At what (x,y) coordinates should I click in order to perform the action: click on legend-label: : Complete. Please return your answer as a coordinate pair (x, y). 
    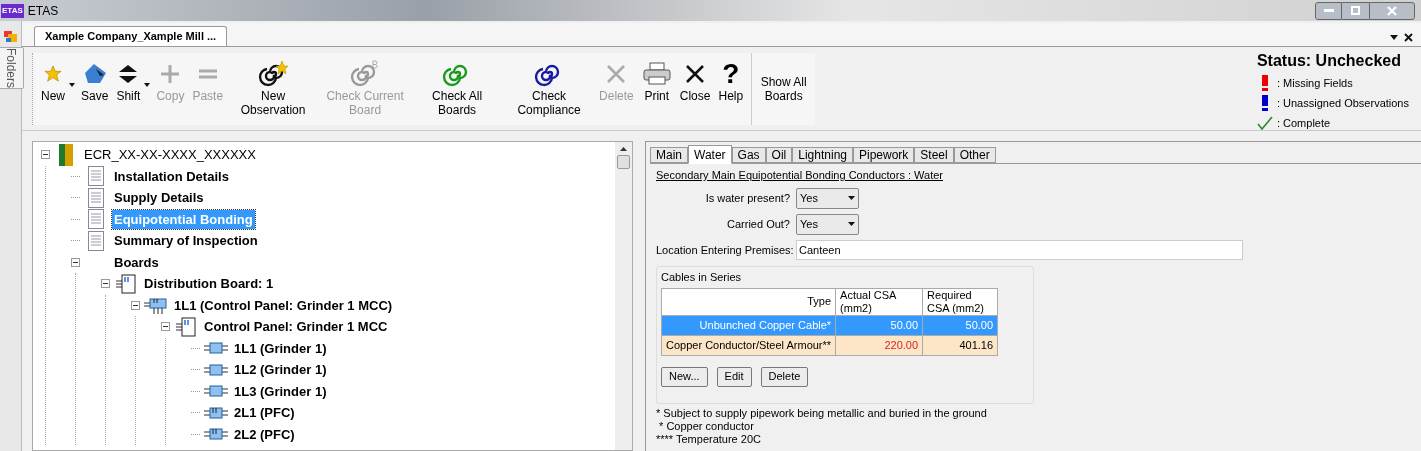
    Looking at the image, I should click on (1303, 123).